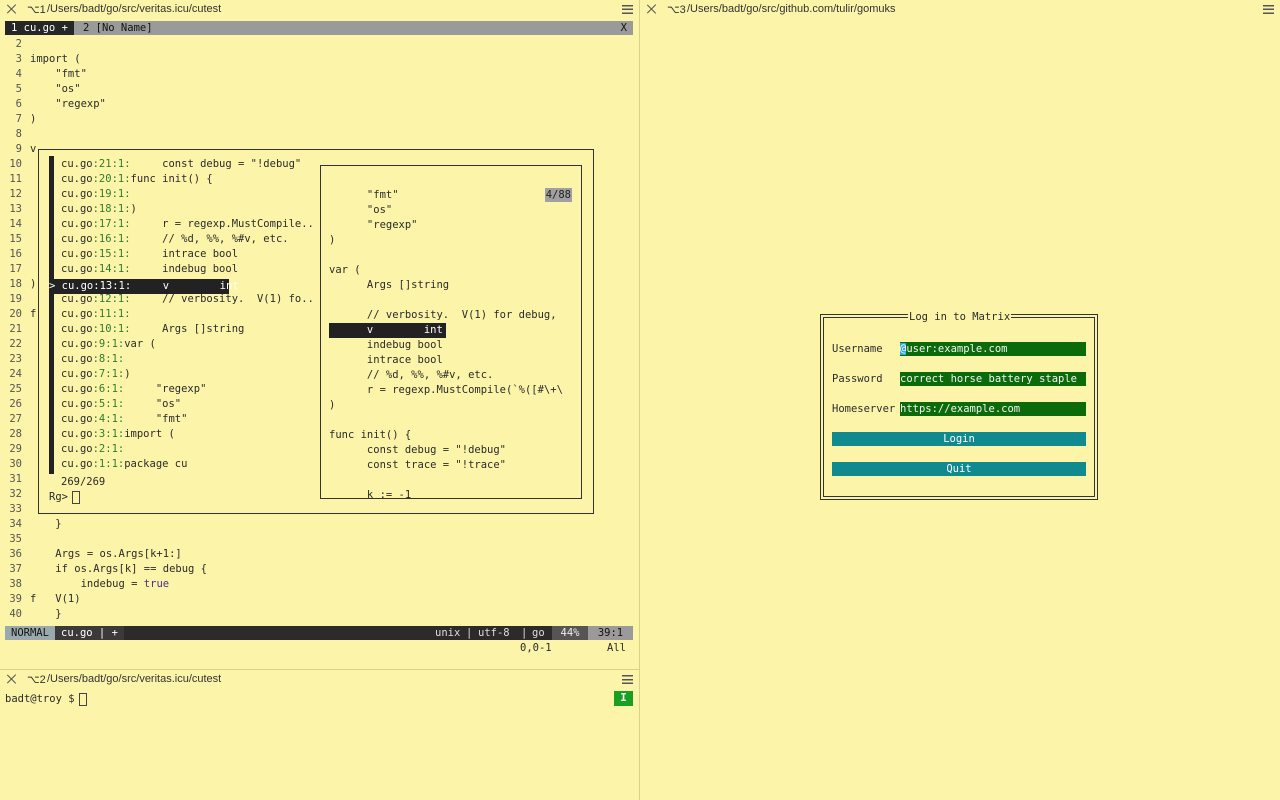 Image resolution: width=1280 pixels, height=800 pixels. What do you see at coordinates (36, 680) in the screenshot?
I see `pane-number: ⌥2` at bounding box center [36, 680].